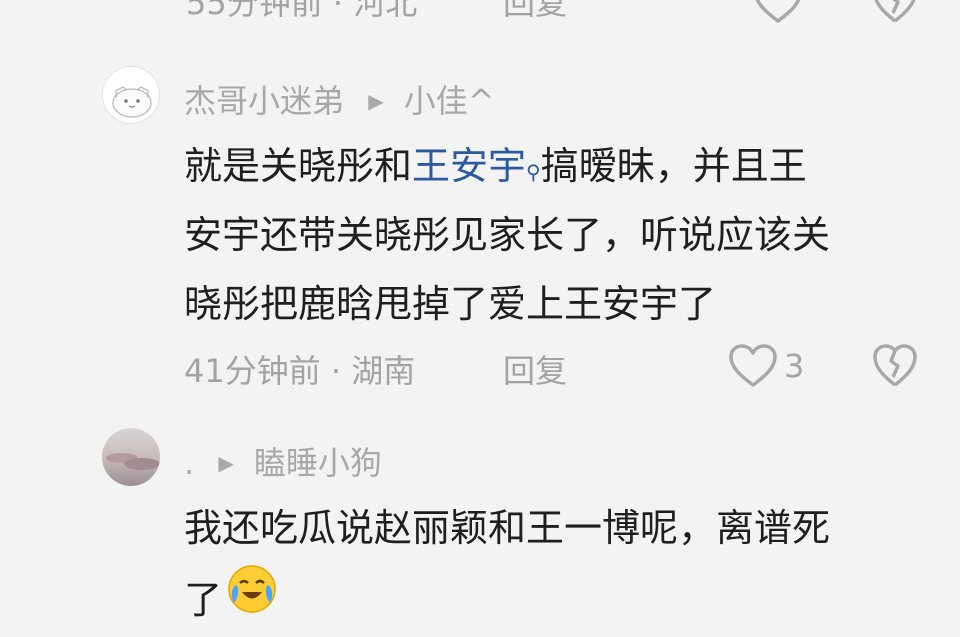 This screenshot has width=960, height=637. Describe the element at coordinates (189, 463) in the screenshot. I see `comment-author: .` at that location.